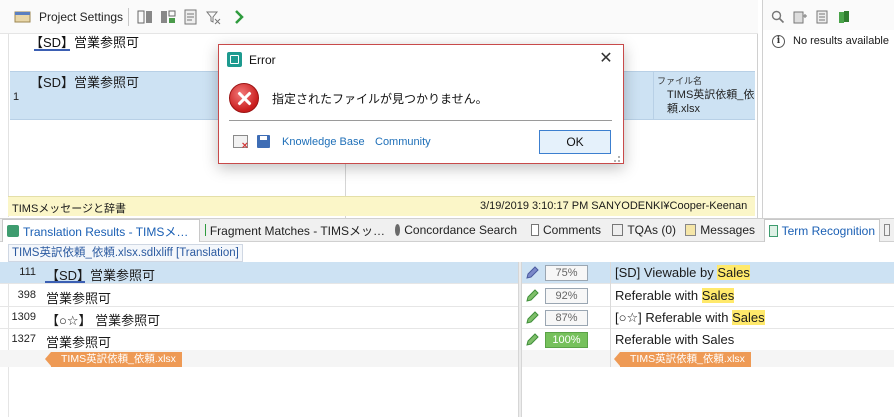 The image size is (894, 417). Describe the element at coordinates (674, 317) in the screenshot. I see `target-text: [○☆] Referable with` at that location.